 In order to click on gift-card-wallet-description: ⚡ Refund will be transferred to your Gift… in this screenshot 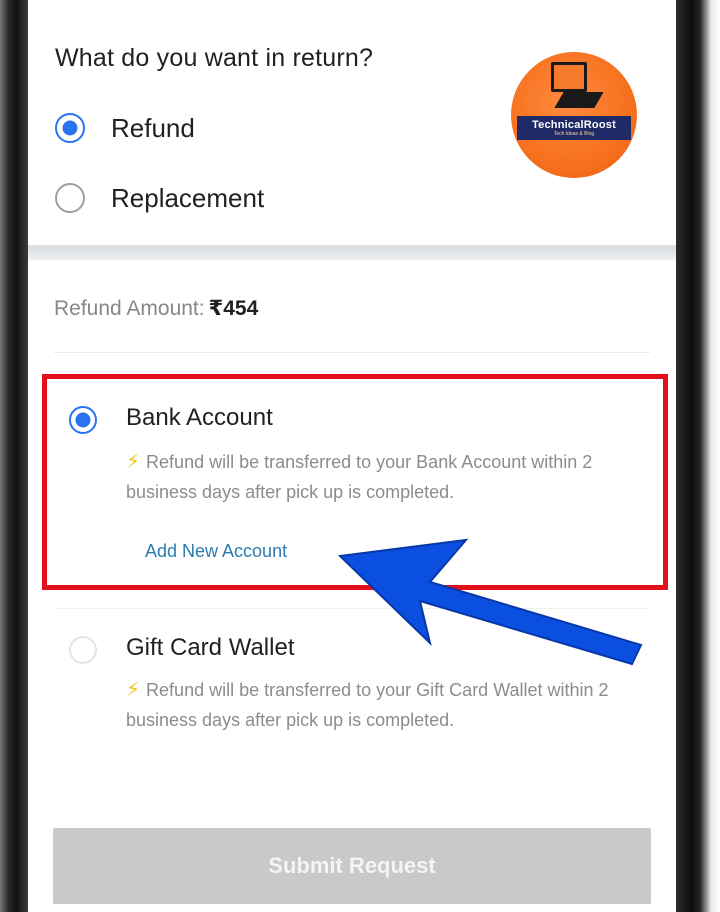, I will do `click(381, 705)`.